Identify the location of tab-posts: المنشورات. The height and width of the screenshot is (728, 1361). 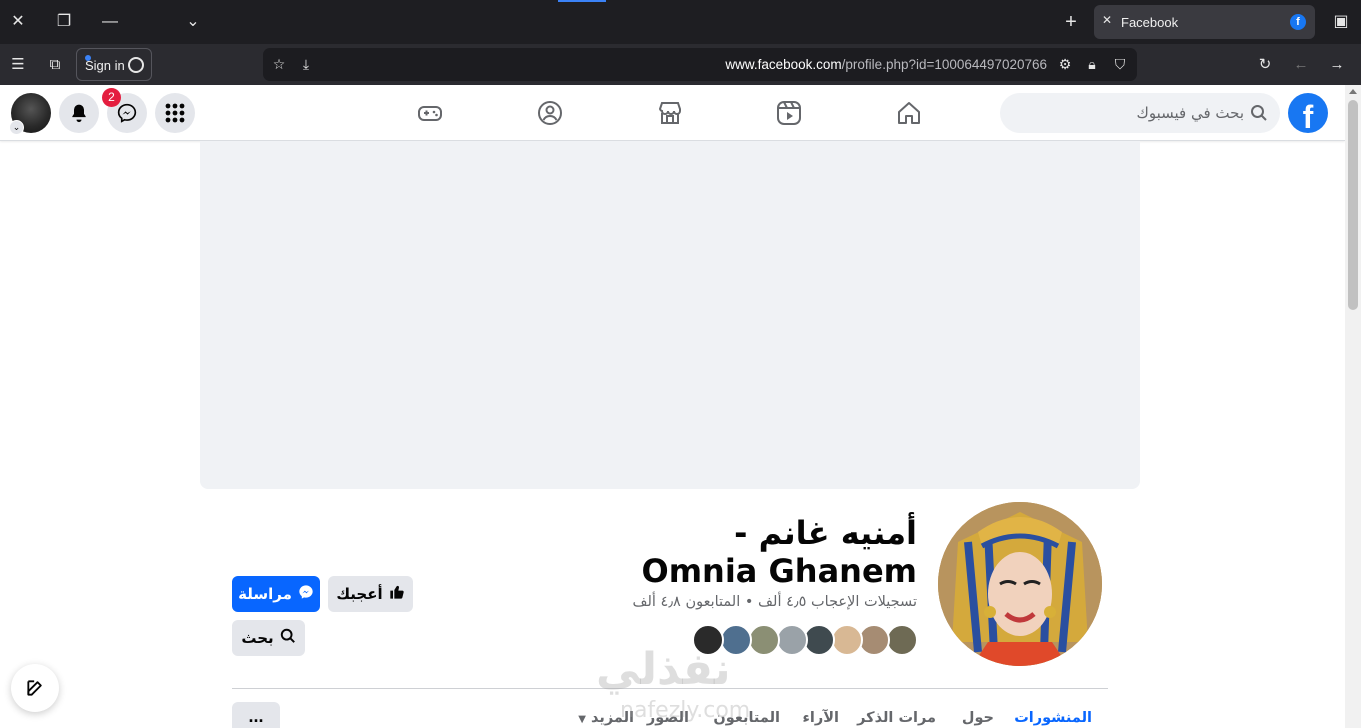
(1053, 718).